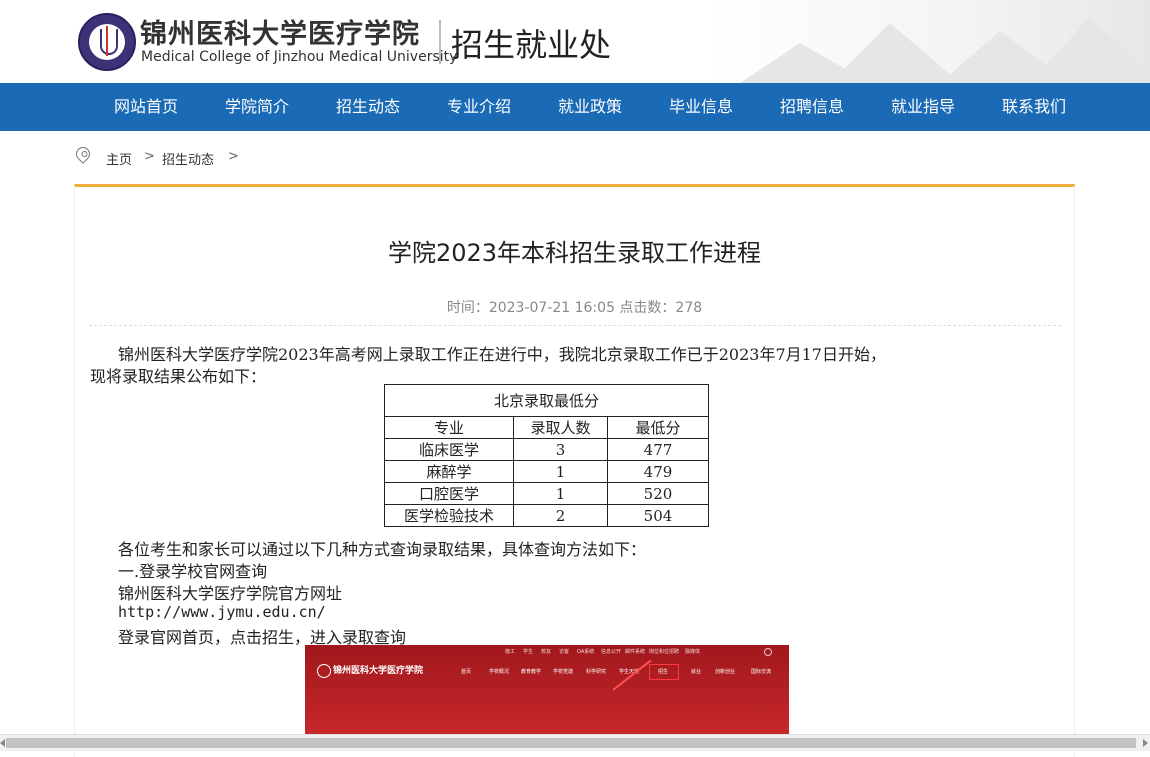 Image resolution: width=1150 pixels, height=757 pixels. I want to click on table-header-cell: 专业, so click(449, 427).